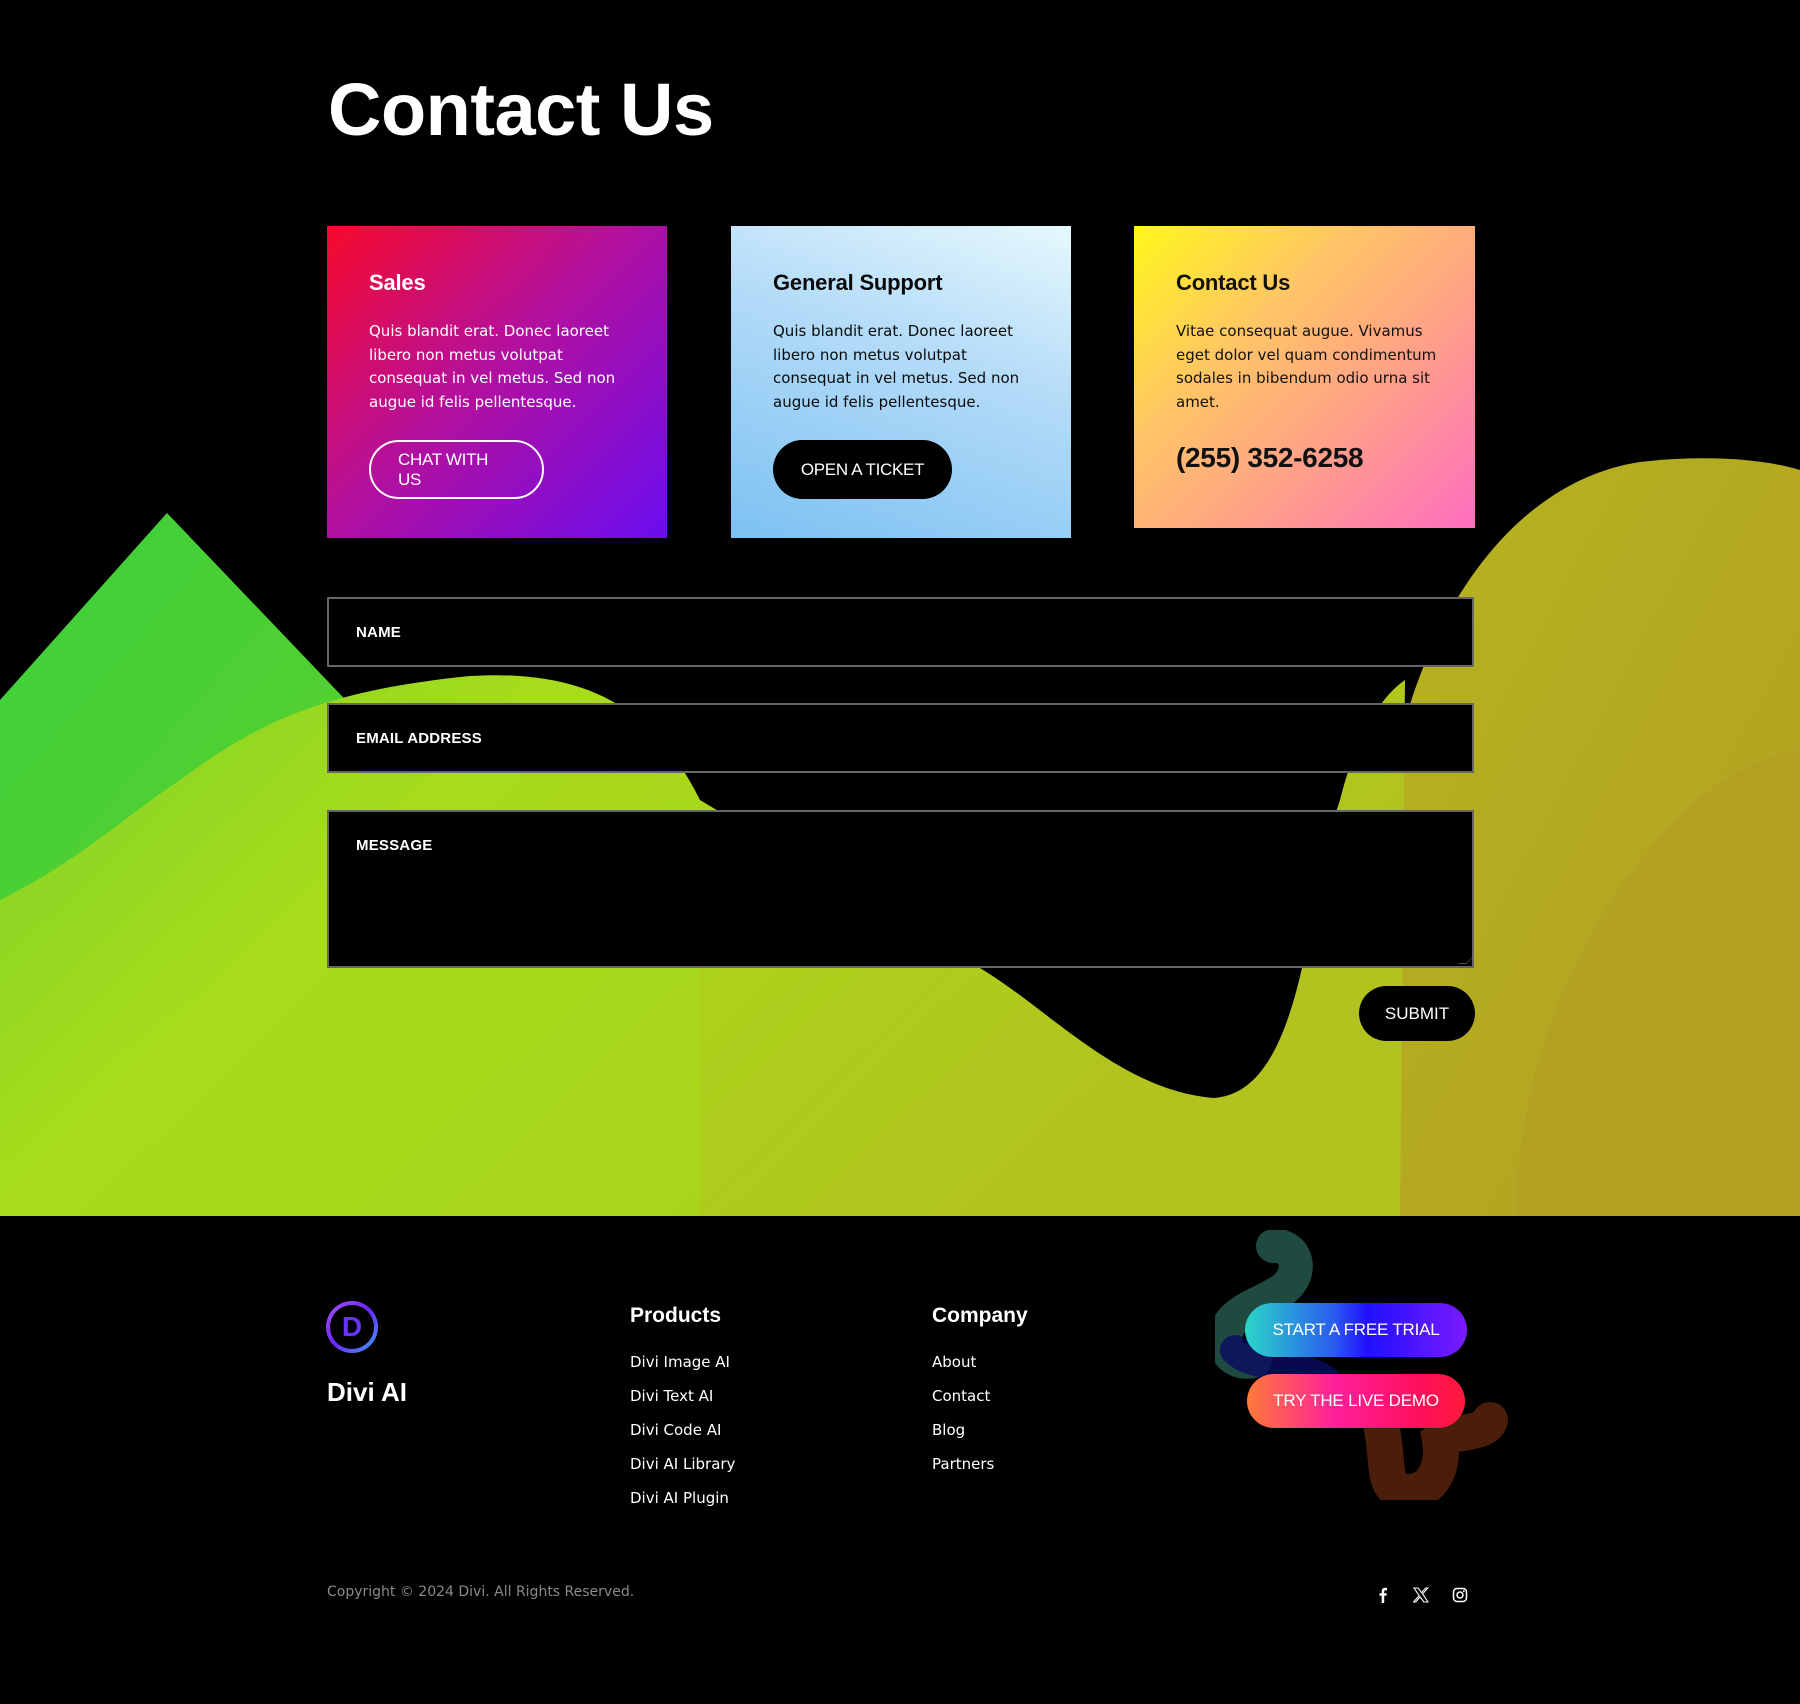 The width and height of the screenshot is (1800, 1704). Describe the element at coordinates (682, 1404) in the screenshot. I see `footer-link-divi-text-ai: Divi Text AI` at that location.